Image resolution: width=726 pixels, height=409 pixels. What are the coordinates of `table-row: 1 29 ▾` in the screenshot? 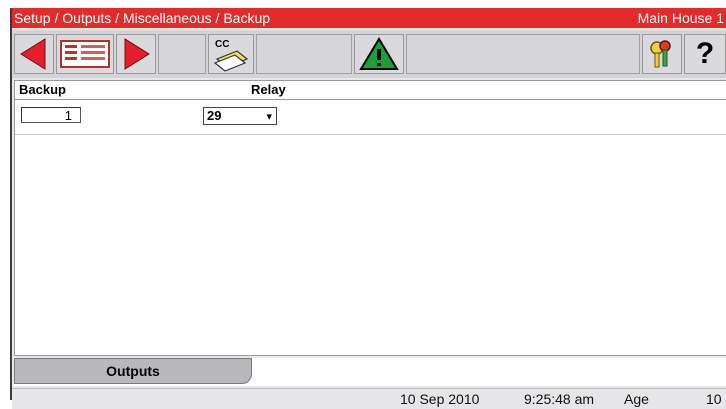 It's located at (370, 117).